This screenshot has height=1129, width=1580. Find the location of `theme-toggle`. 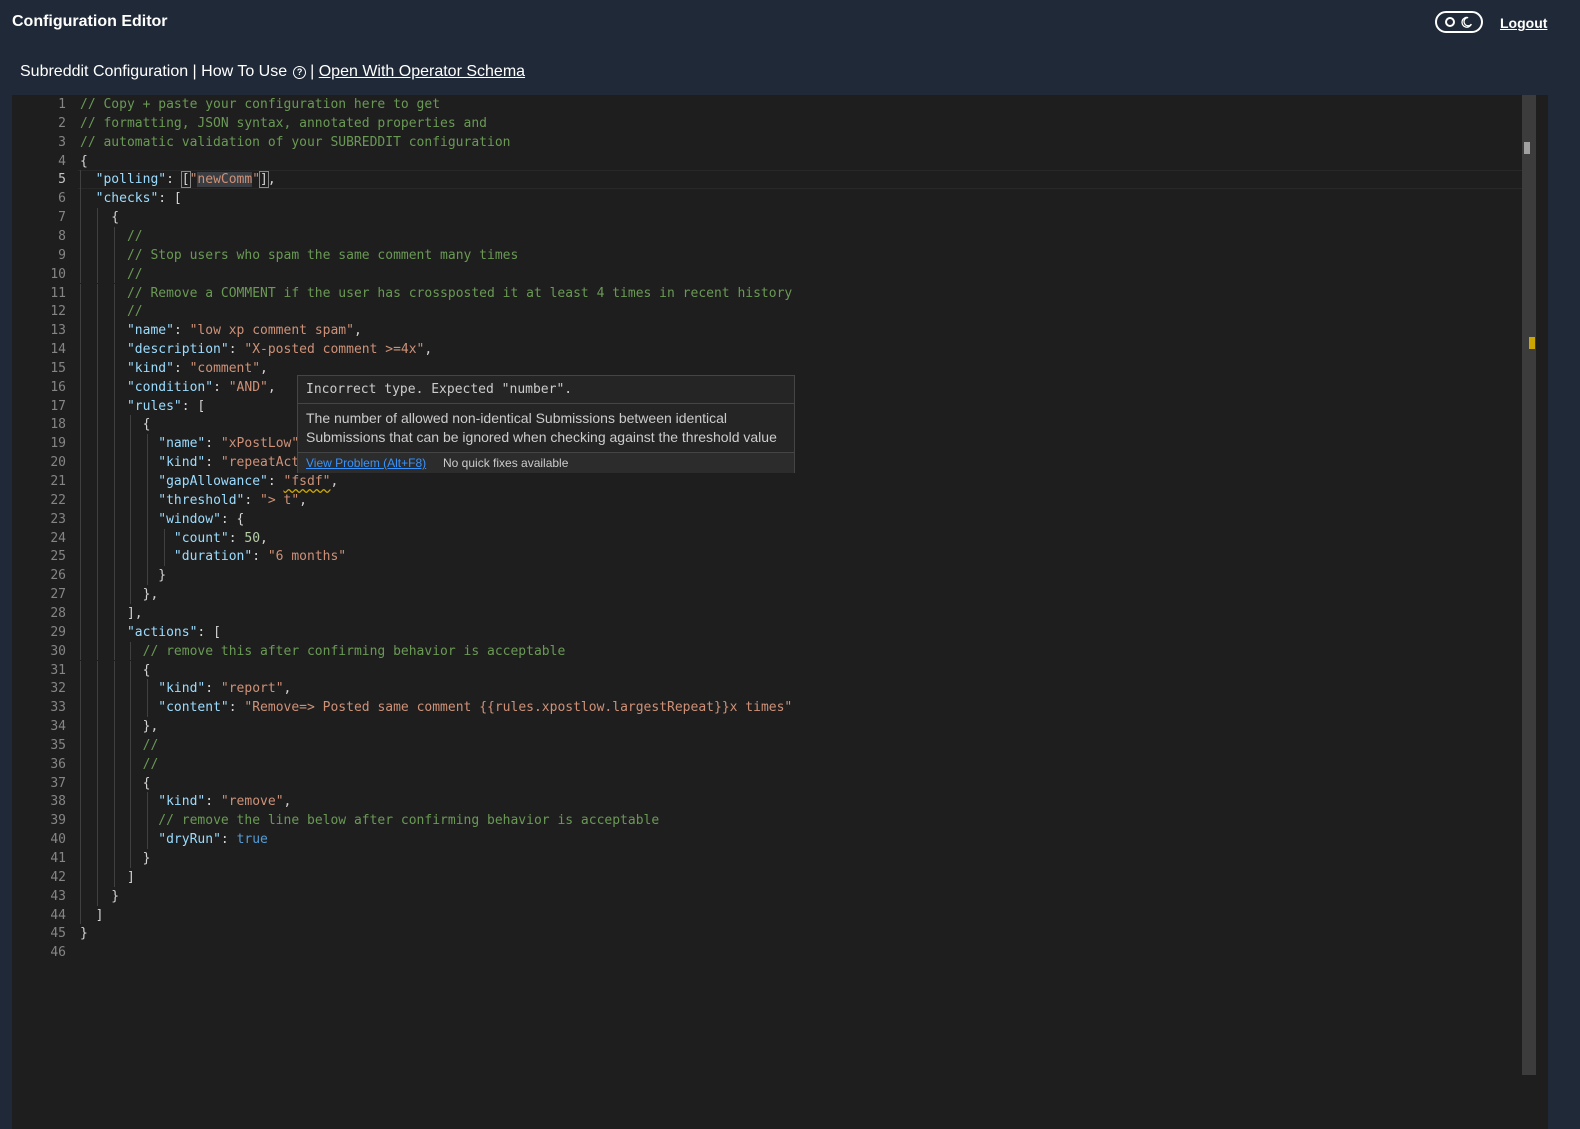

theme-toggle is located at coordinates (1459, 22).